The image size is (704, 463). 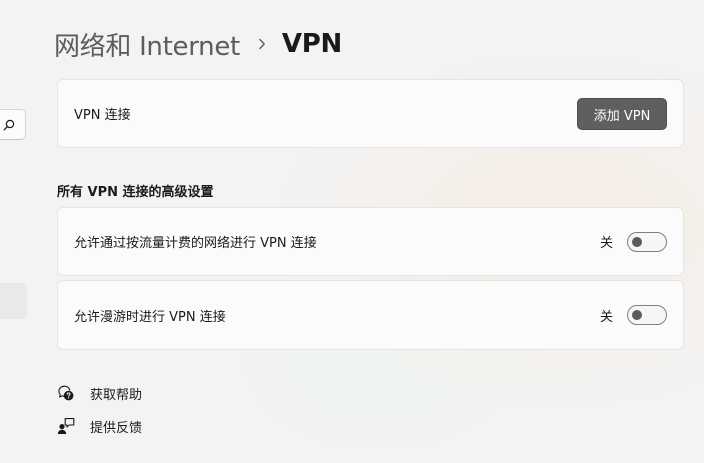 What do you see at coordinates (66, 393) in the screenshot?
I see `help-chat-icon` at bounding box center [66, 393].